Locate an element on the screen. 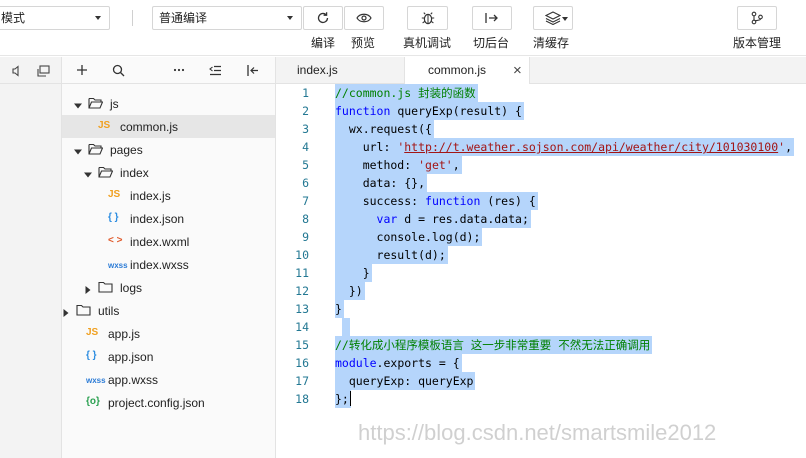 Image resolution: width=806 pixels, height=458 pixels. tree-item-label: app.js is located at coordinates (124, 334).